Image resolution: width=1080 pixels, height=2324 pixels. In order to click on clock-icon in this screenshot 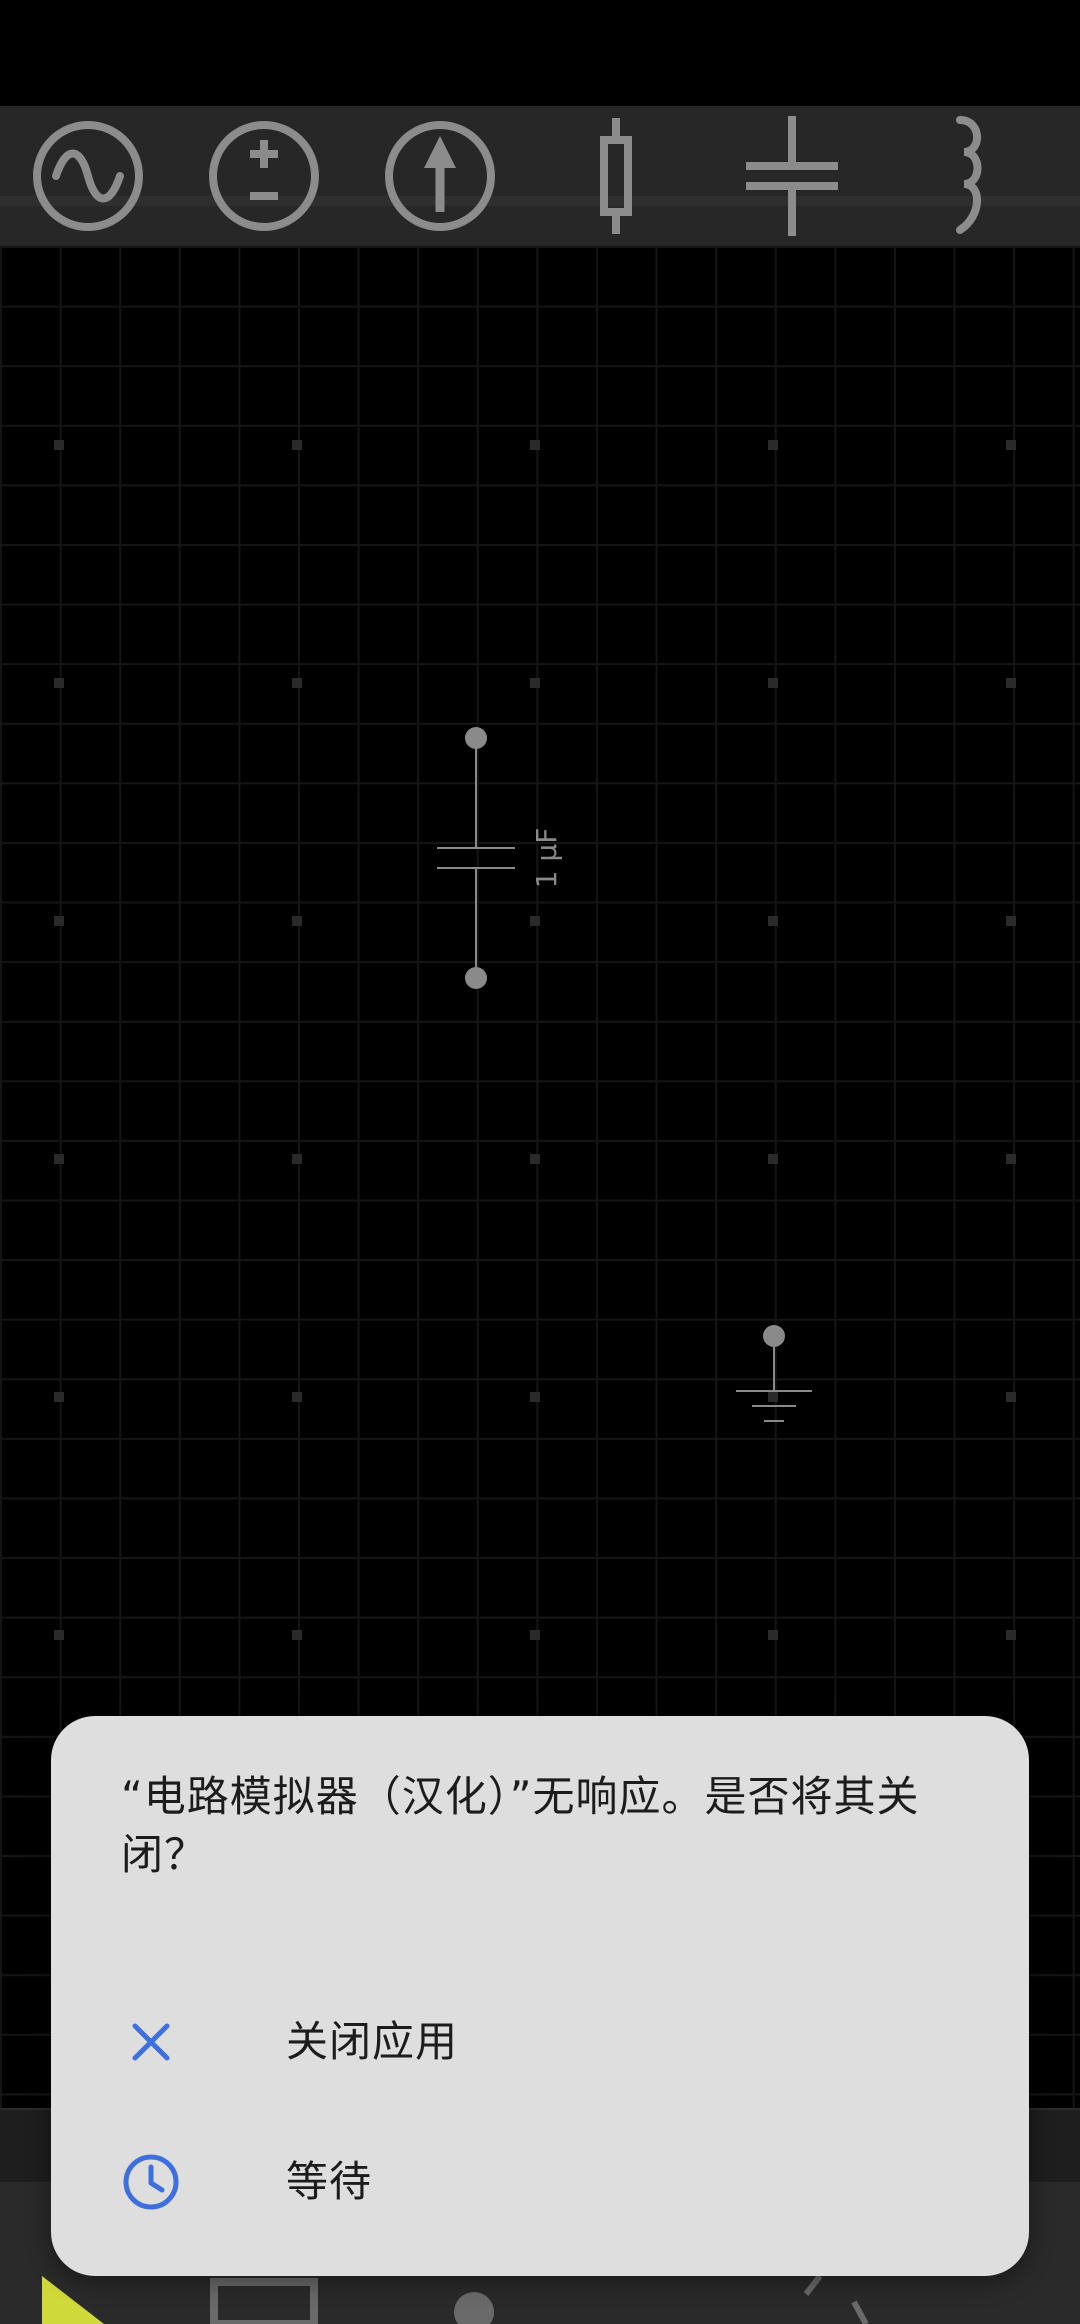, I will do `click(151, 2182)`.